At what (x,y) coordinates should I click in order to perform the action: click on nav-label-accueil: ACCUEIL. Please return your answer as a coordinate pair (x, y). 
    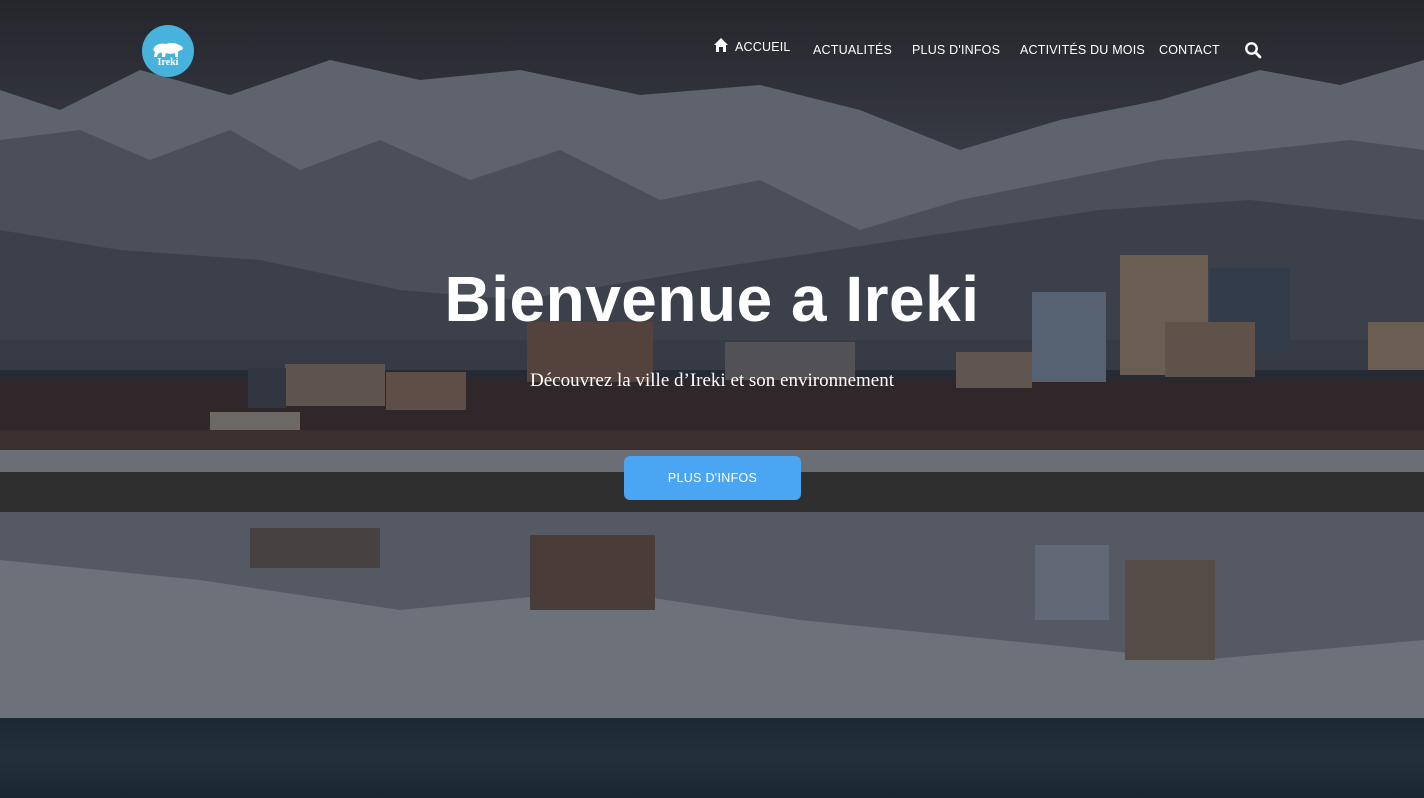
    Looking at the image, I should click on (763, 47).